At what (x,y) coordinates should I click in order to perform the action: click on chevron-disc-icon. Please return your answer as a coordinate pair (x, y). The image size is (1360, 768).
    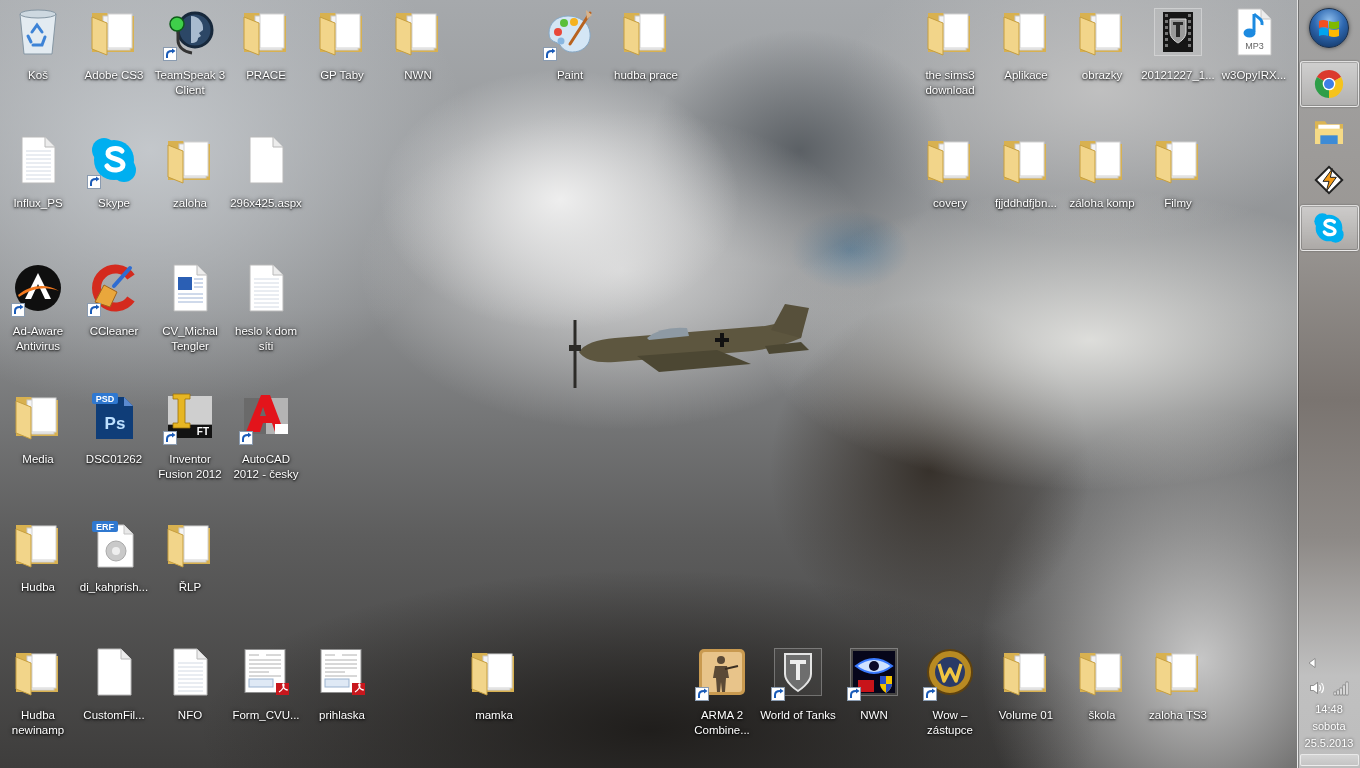
    Looking at the image, I should click on (38, 288).